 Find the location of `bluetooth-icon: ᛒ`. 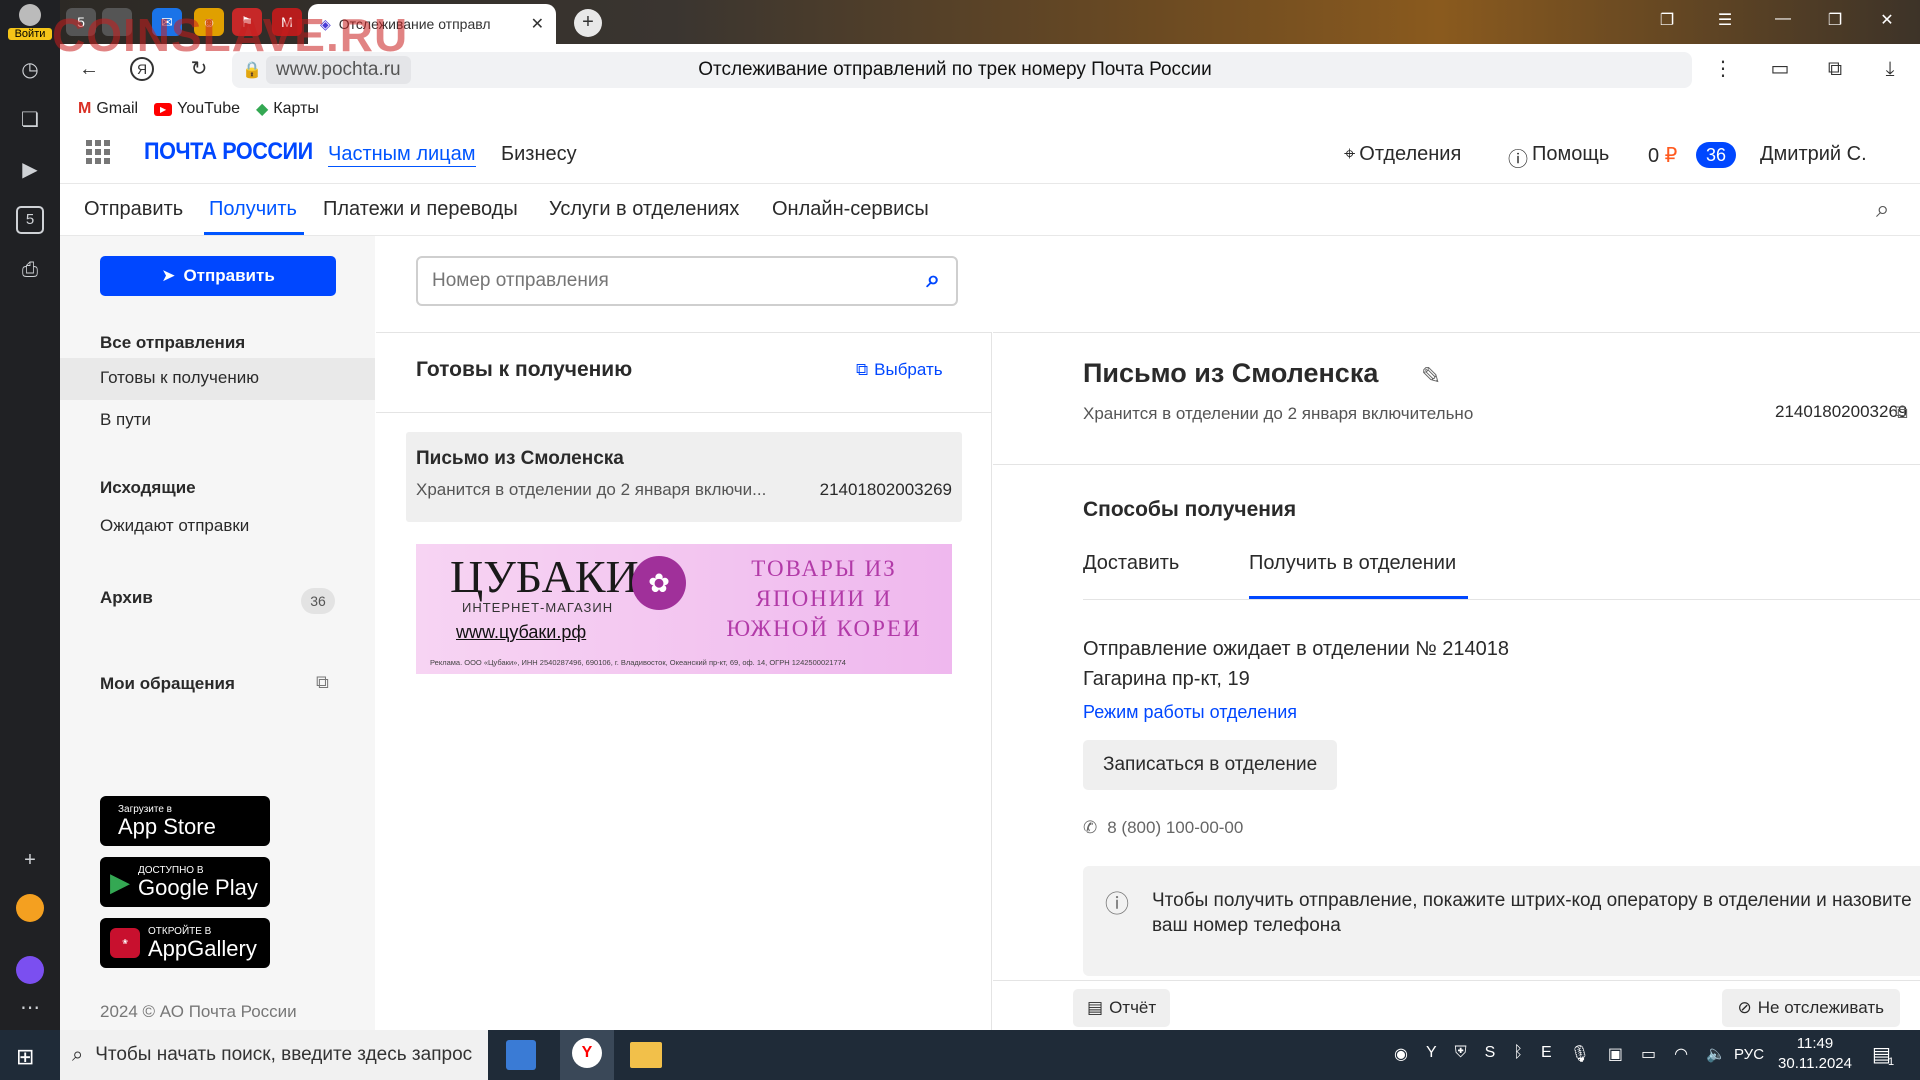

bluetooth-icon: ᛒ is located at coordinates (1518, 1054).